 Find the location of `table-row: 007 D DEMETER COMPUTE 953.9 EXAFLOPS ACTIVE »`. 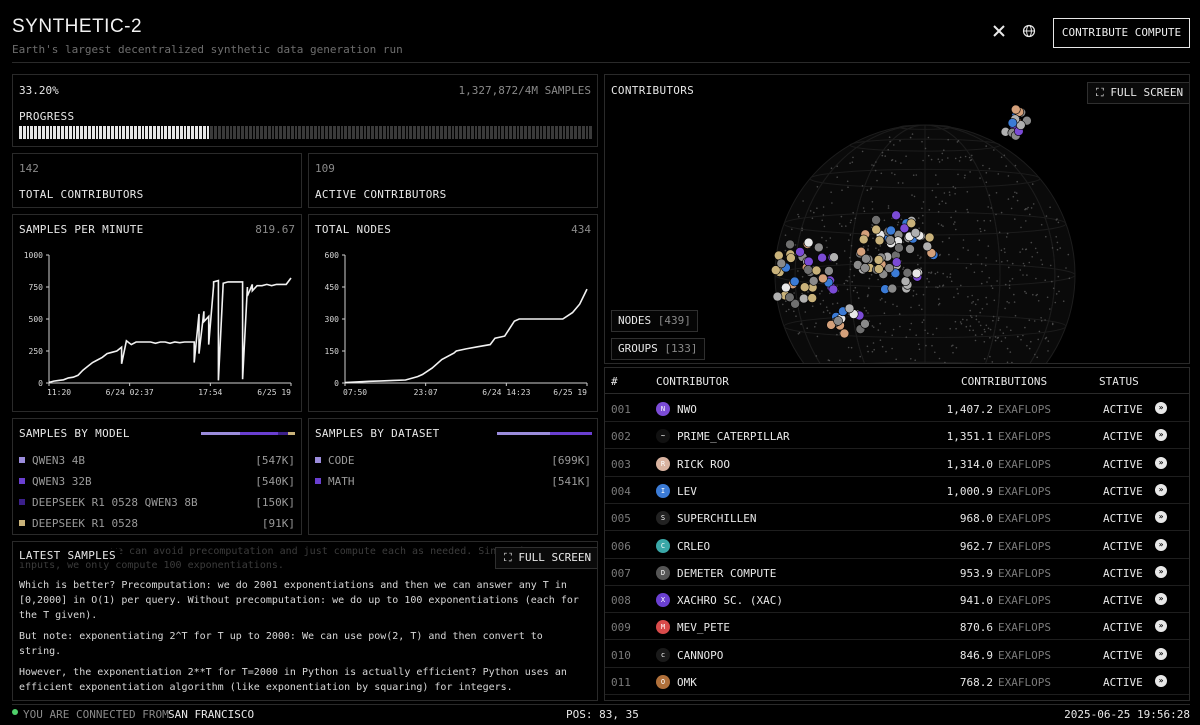

table-row: 007 D DEMETER COMPUTE 953.9 EXAFLOPS ACTIVE » is located at coordinates (897, 572).